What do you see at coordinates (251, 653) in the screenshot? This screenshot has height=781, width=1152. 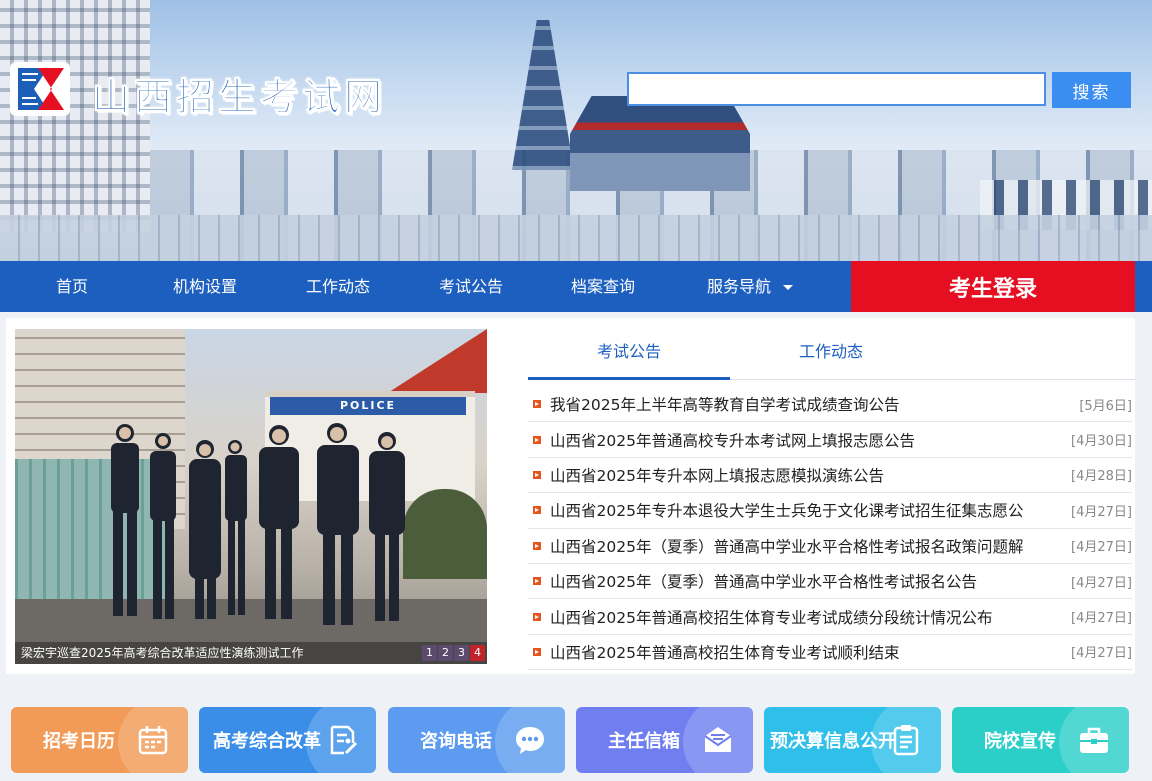 I see `slideshow-caption: 梁宏宇巡查2025年高考综合改革适应性演练测试工作` at bounding box center [251, 653].